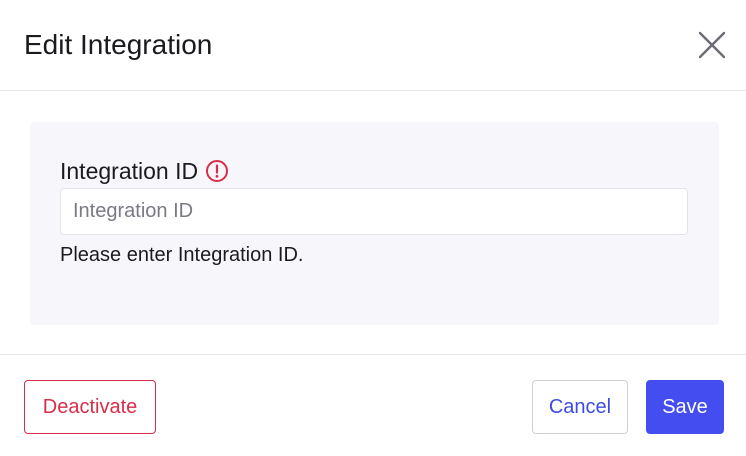  I want to click on close-button, so click(712, 45).